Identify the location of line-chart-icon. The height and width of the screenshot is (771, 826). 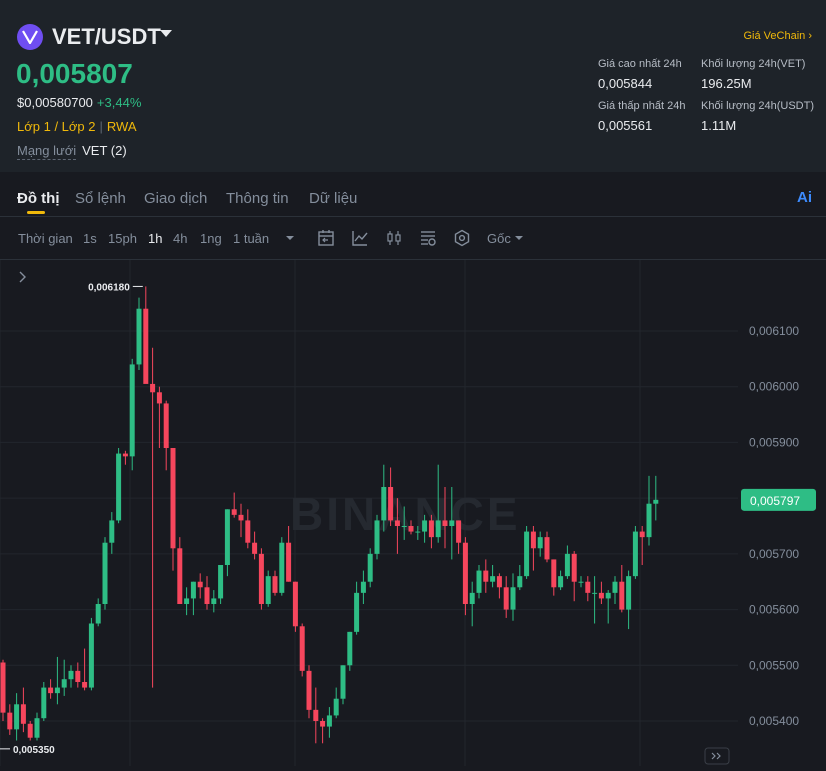
(360, 238).